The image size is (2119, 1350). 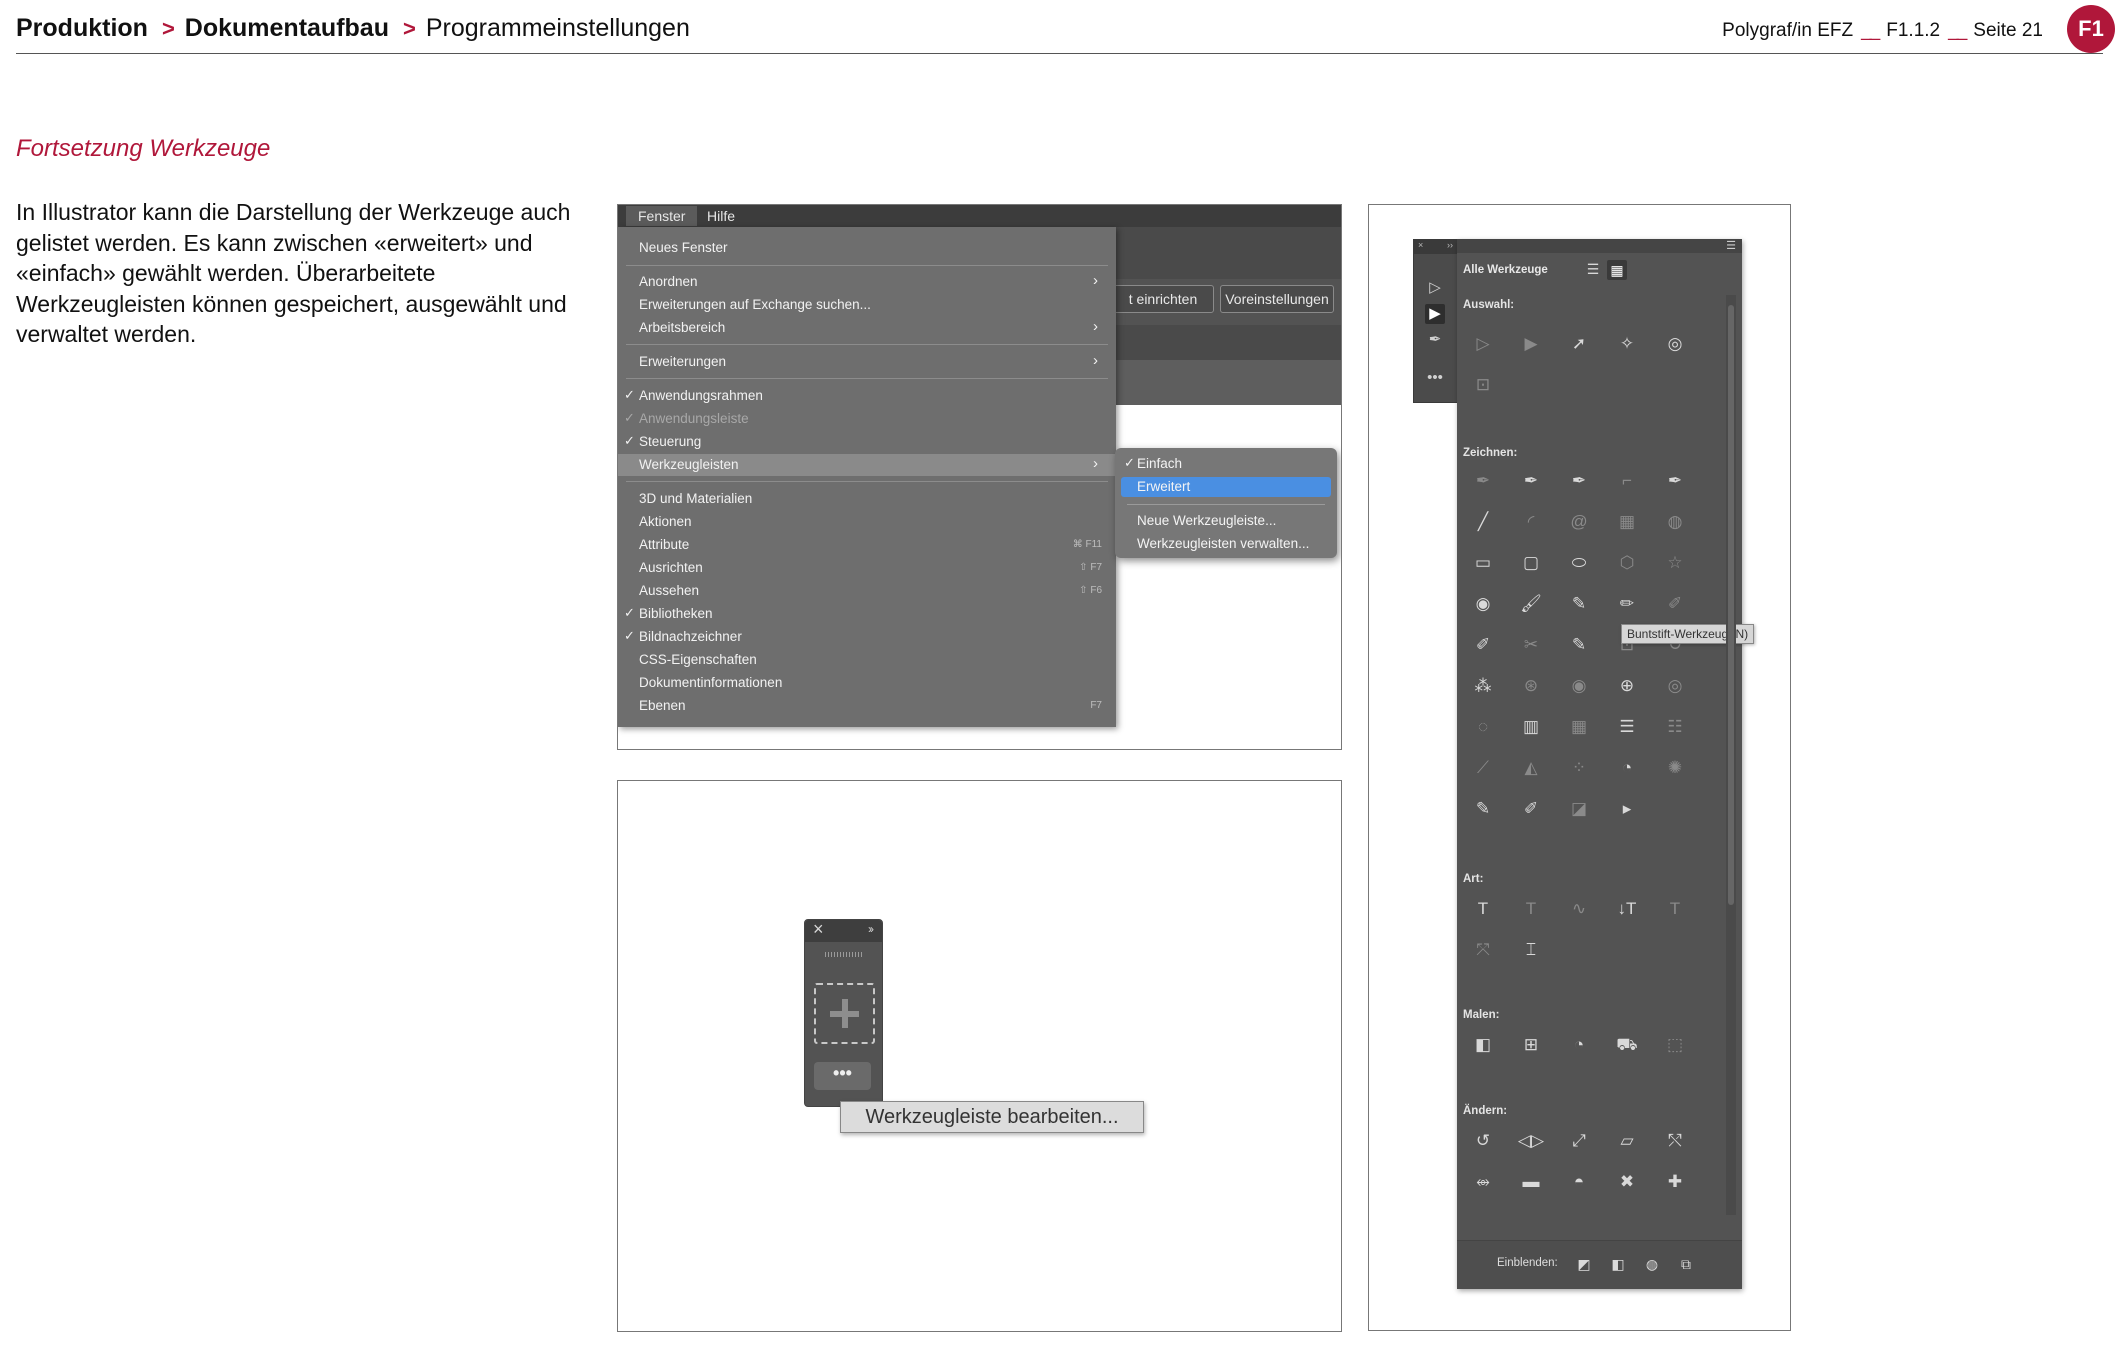 I want to click on reshape-tool-icon: ⤲, so click(x=1675, y=1141).